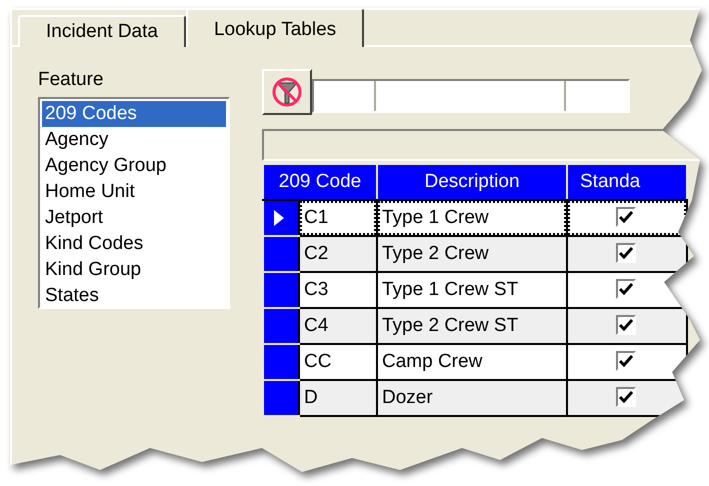  I want to click on table-cell: C1, so click(338, 218).